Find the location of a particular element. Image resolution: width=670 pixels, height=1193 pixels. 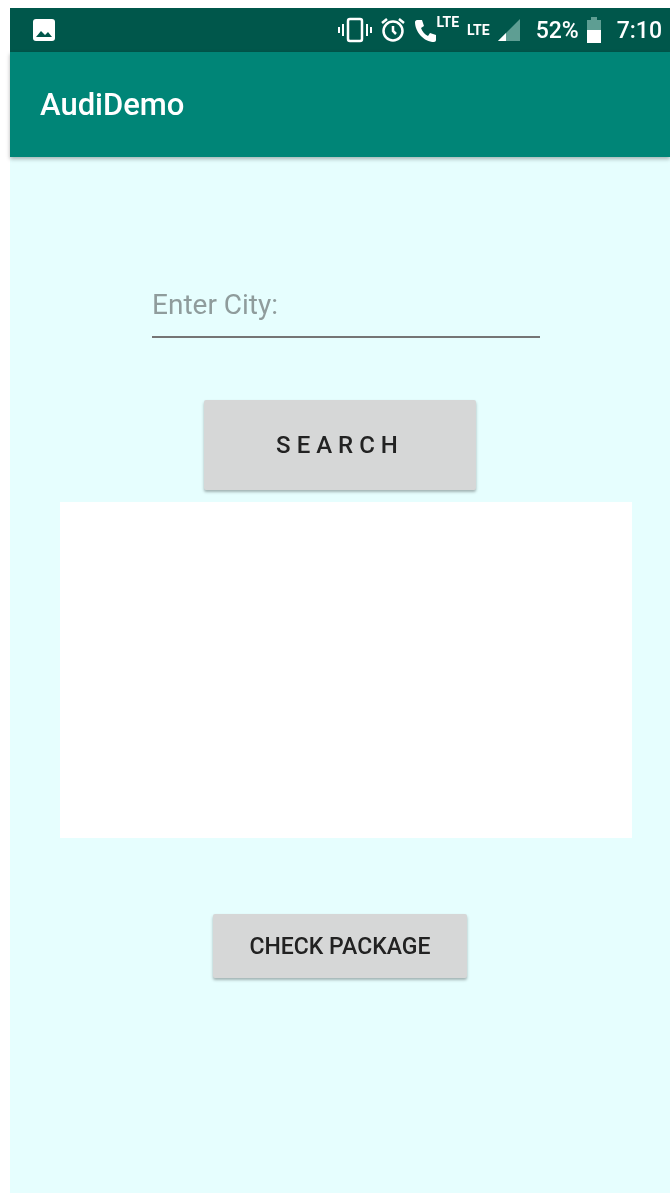

battery-icon is located at coordinates (593, 30).